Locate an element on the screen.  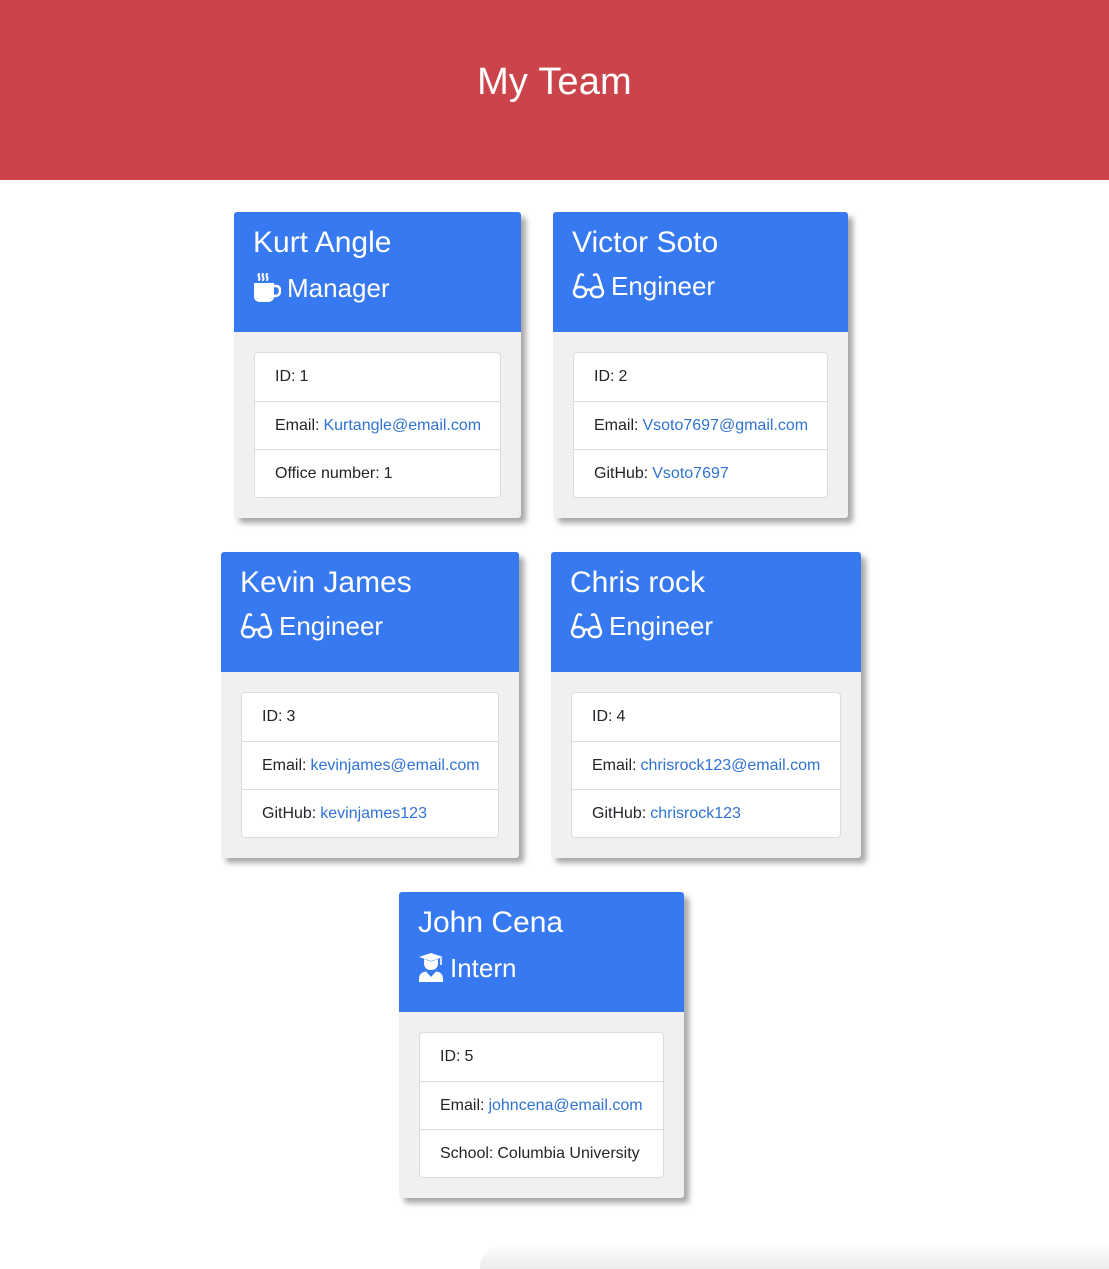
employee-name: Kurt Angle is located at coordinates (322, 242).